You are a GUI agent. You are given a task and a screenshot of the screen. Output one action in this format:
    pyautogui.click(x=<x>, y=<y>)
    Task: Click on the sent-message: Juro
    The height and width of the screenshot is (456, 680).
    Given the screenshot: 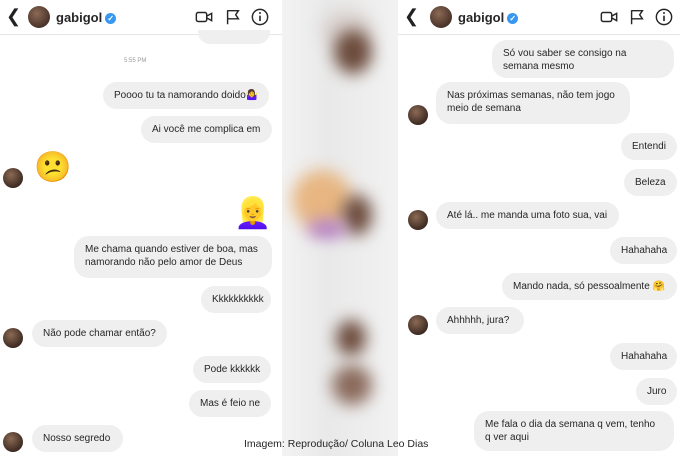 What is the action you would take?
    pyautogui.click(x=656, y=391)
    